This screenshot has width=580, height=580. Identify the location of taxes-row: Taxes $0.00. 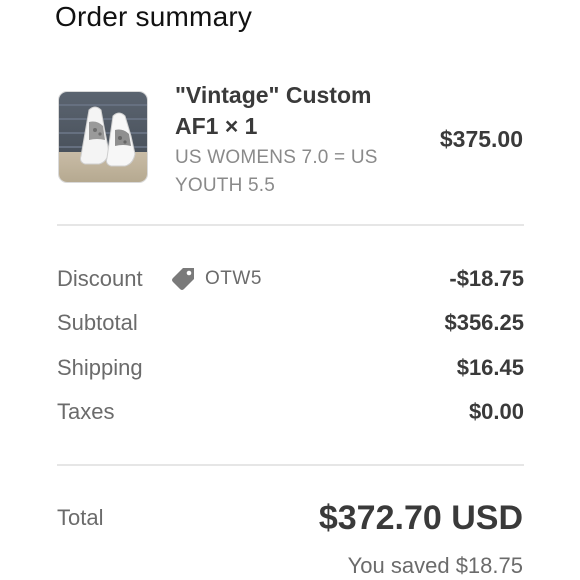
(290, 412).